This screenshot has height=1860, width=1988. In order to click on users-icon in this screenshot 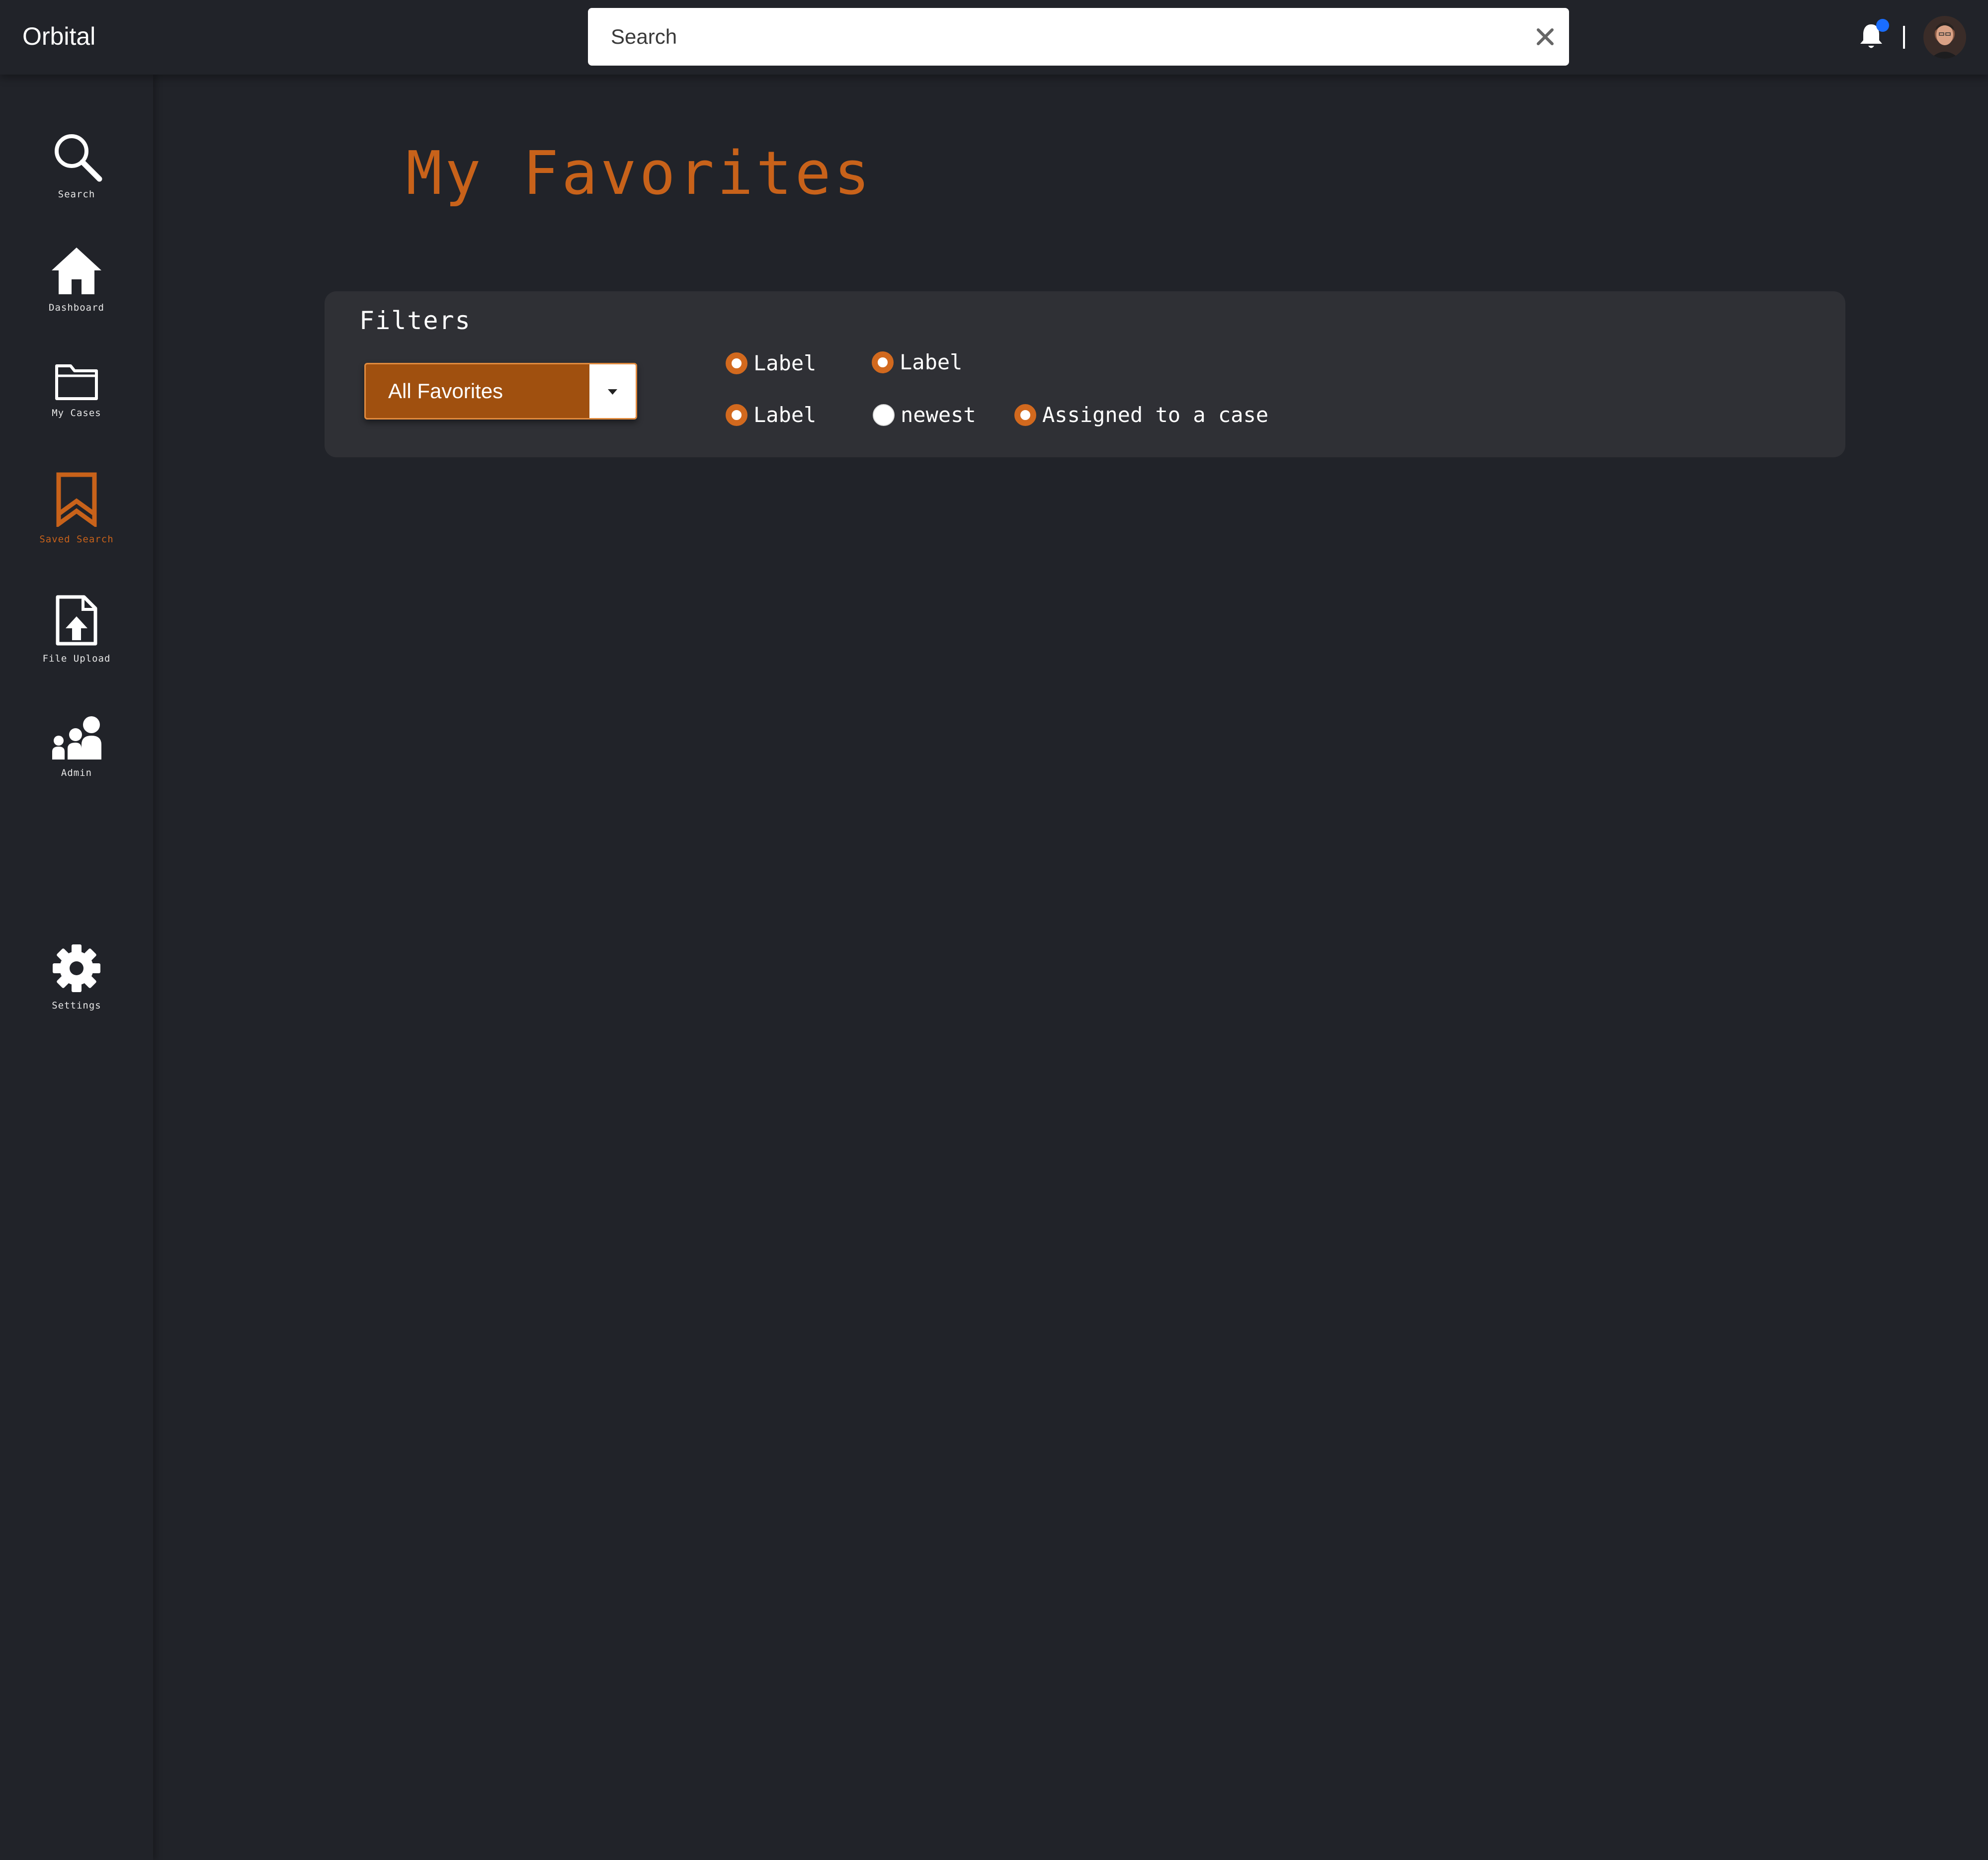, I will do `click(76, 738)`.